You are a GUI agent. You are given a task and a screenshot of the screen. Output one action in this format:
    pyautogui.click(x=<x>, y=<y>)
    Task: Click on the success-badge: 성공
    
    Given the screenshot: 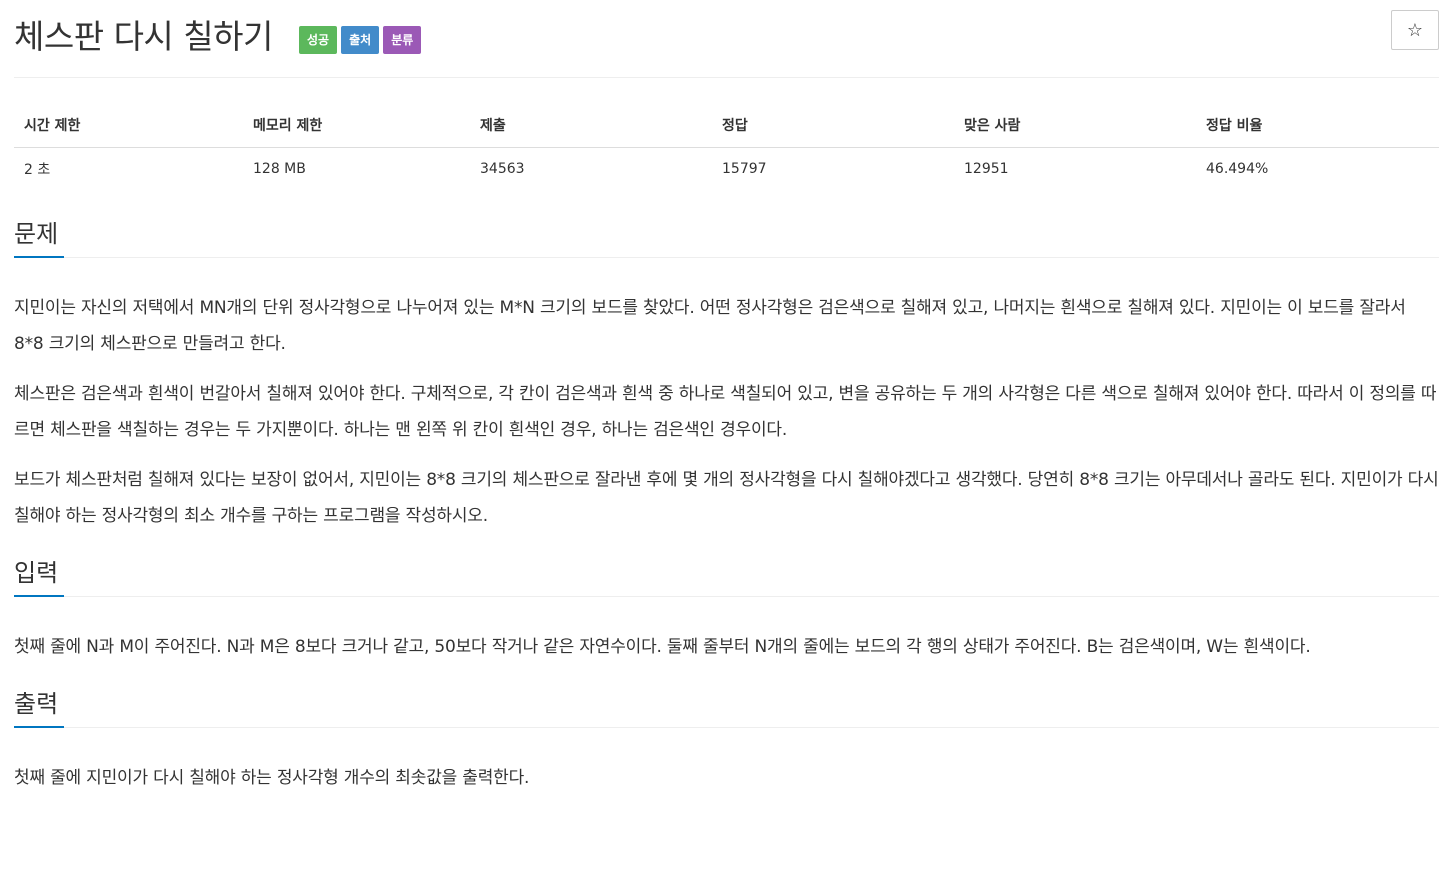 What is the action you would take?
    pyautogui.click(x=318, y=40)
    